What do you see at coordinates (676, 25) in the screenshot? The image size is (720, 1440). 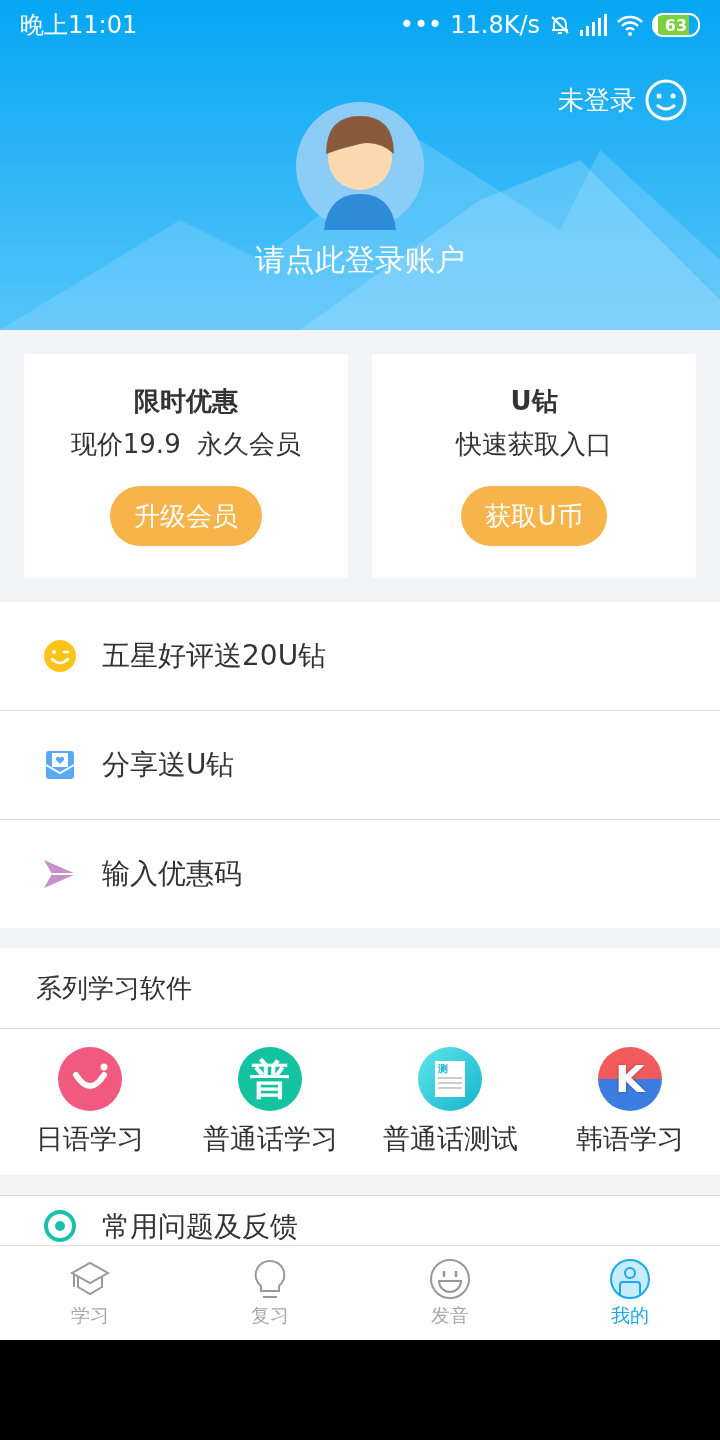 I see `battery-level: 63` at bounding box center [676, 25].